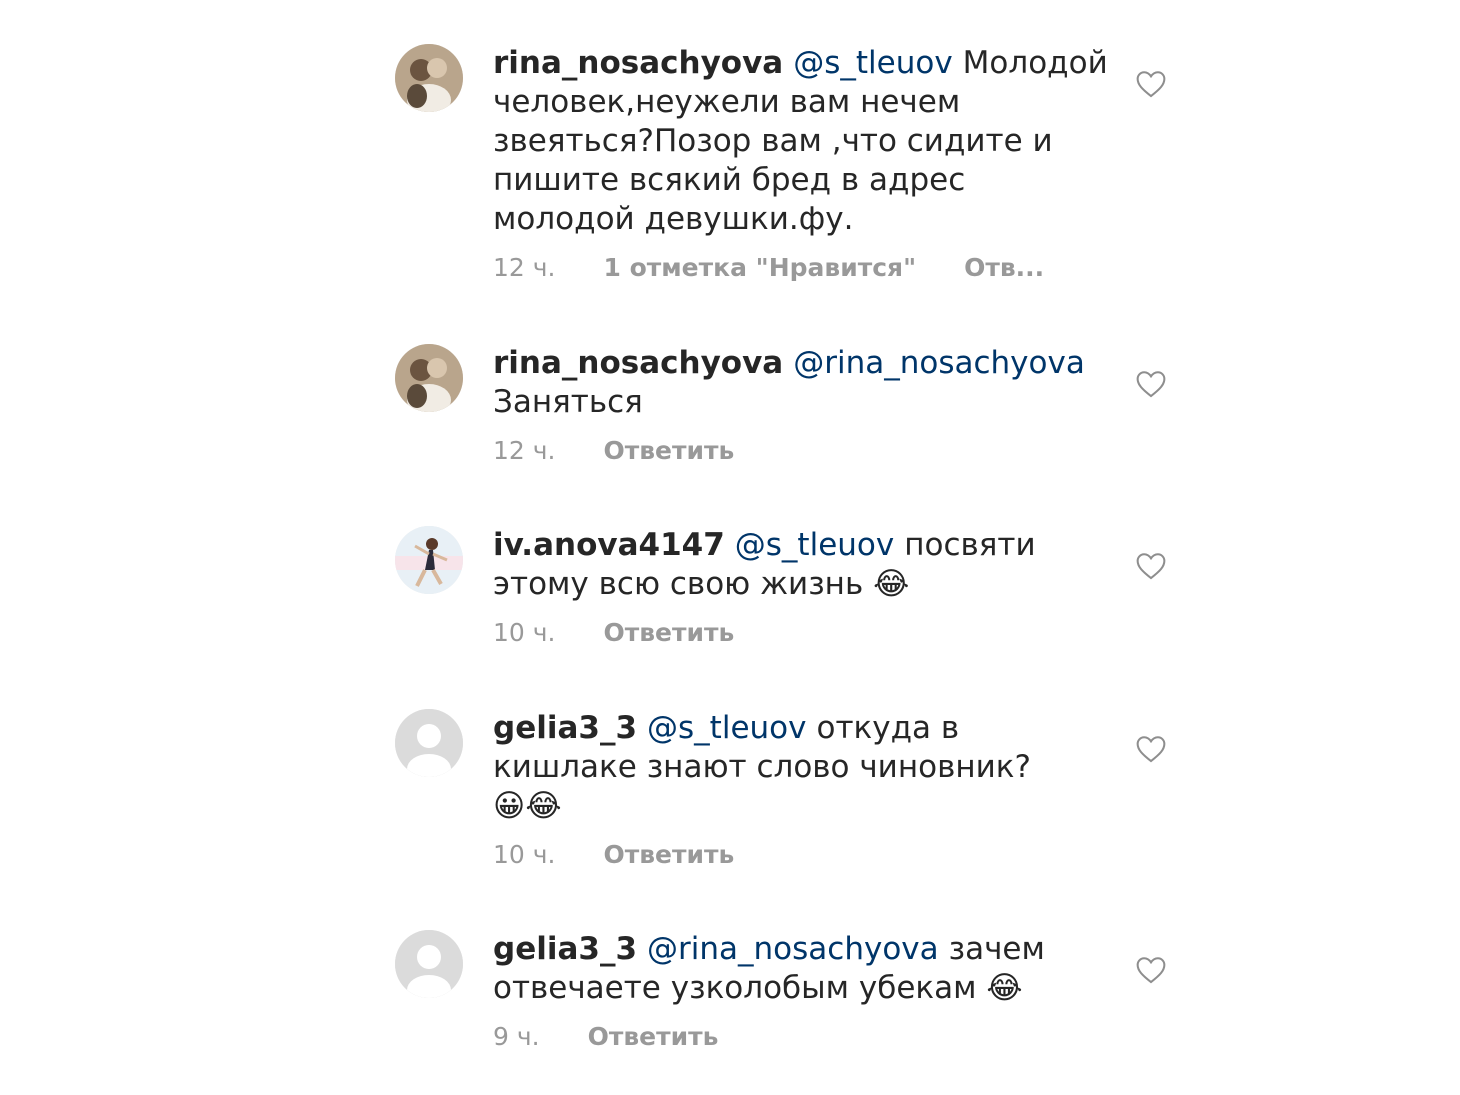 This screenshot has width=1460, height=1095. What do you see at coordinates (568, 402) in the screenshot?
I see `comment-message: Заняться` at bounding box center [568, 402].